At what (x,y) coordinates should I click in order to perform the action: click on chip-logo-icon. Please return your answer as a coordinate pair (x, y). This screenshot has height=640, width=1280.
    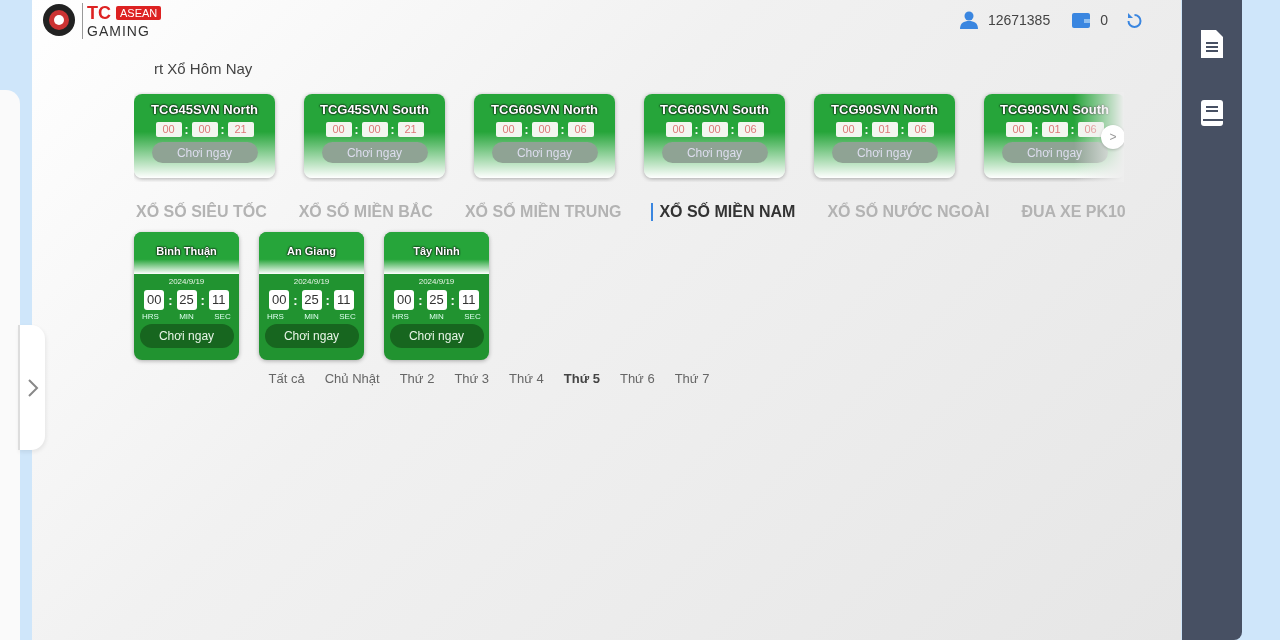
    Looking at the image, I should click on (59, 20).